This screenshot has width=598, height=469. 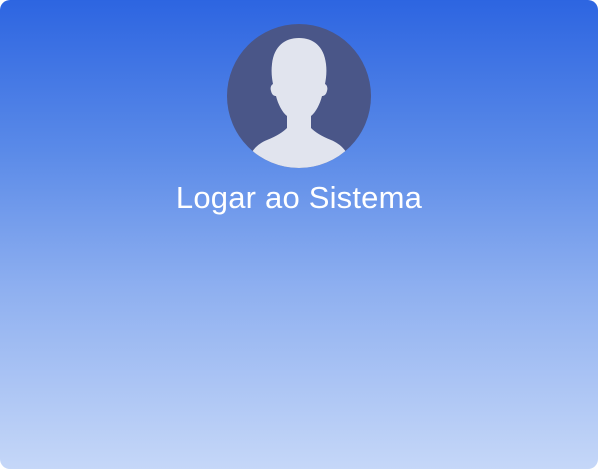 I want to click on user-avatar-icon, so click(x=299, y=96).